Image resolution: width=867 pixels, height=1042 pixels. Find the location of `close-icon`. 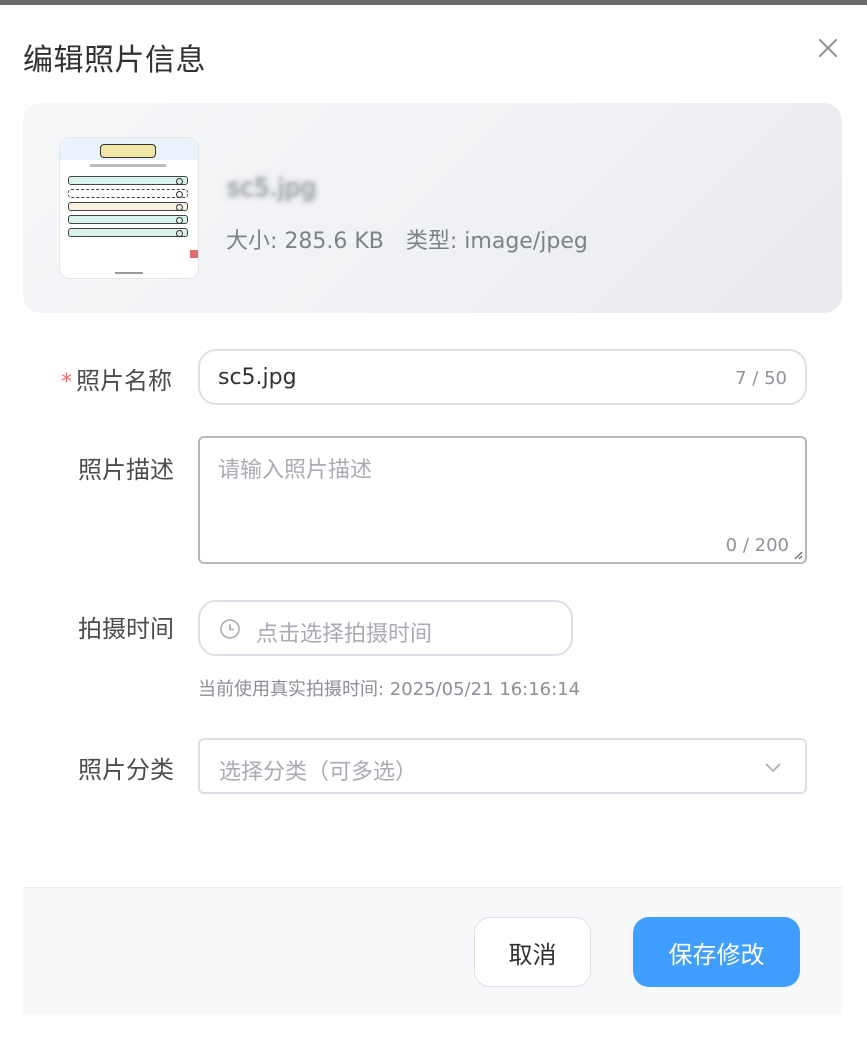

close-icon is located at coordinates (828, 48).